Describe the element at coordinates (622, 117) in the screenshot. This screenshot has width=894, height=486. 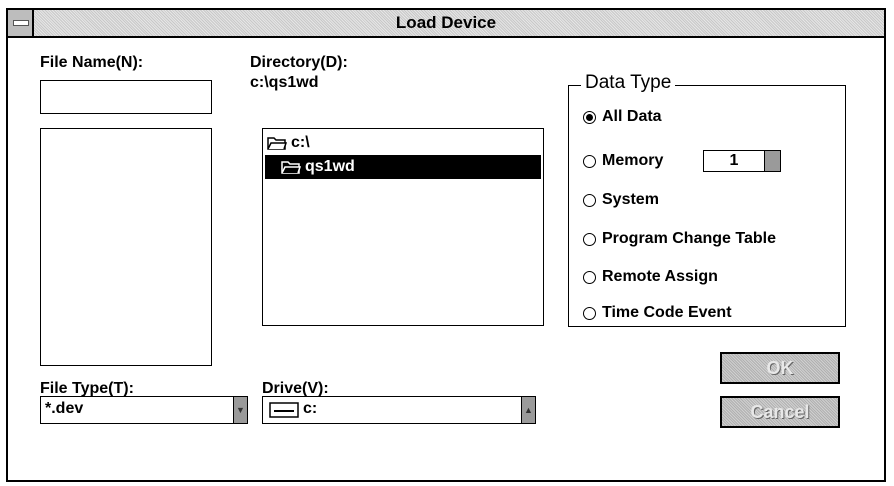
I see `radio-all-data: All Data` at that location.